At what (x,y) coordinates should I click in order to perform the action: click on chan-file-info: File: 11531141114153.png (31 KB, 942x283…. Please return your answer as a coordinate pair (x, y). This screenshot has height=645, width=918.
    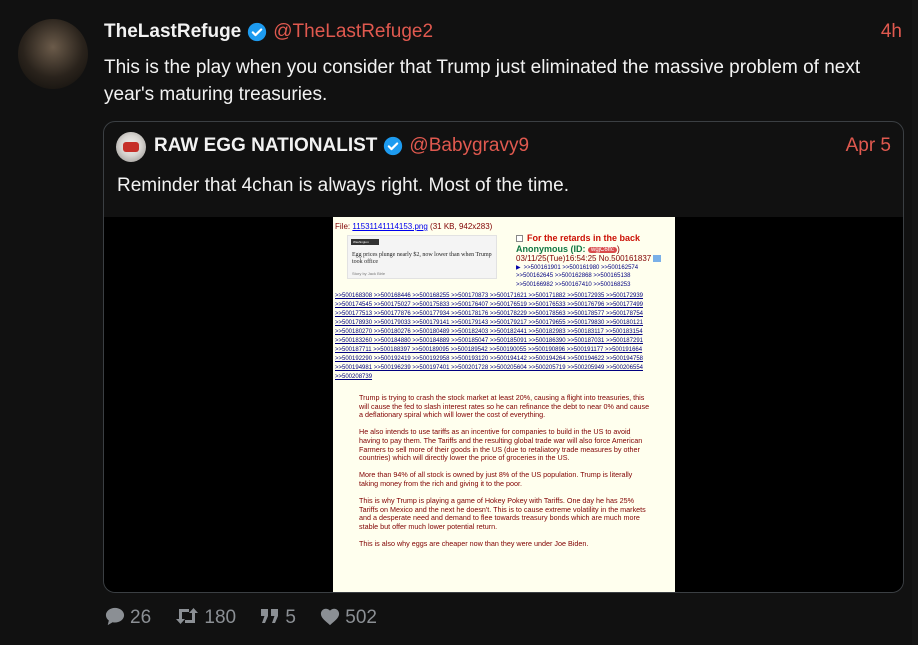
    Looking at the image, I should click on (413, 226).